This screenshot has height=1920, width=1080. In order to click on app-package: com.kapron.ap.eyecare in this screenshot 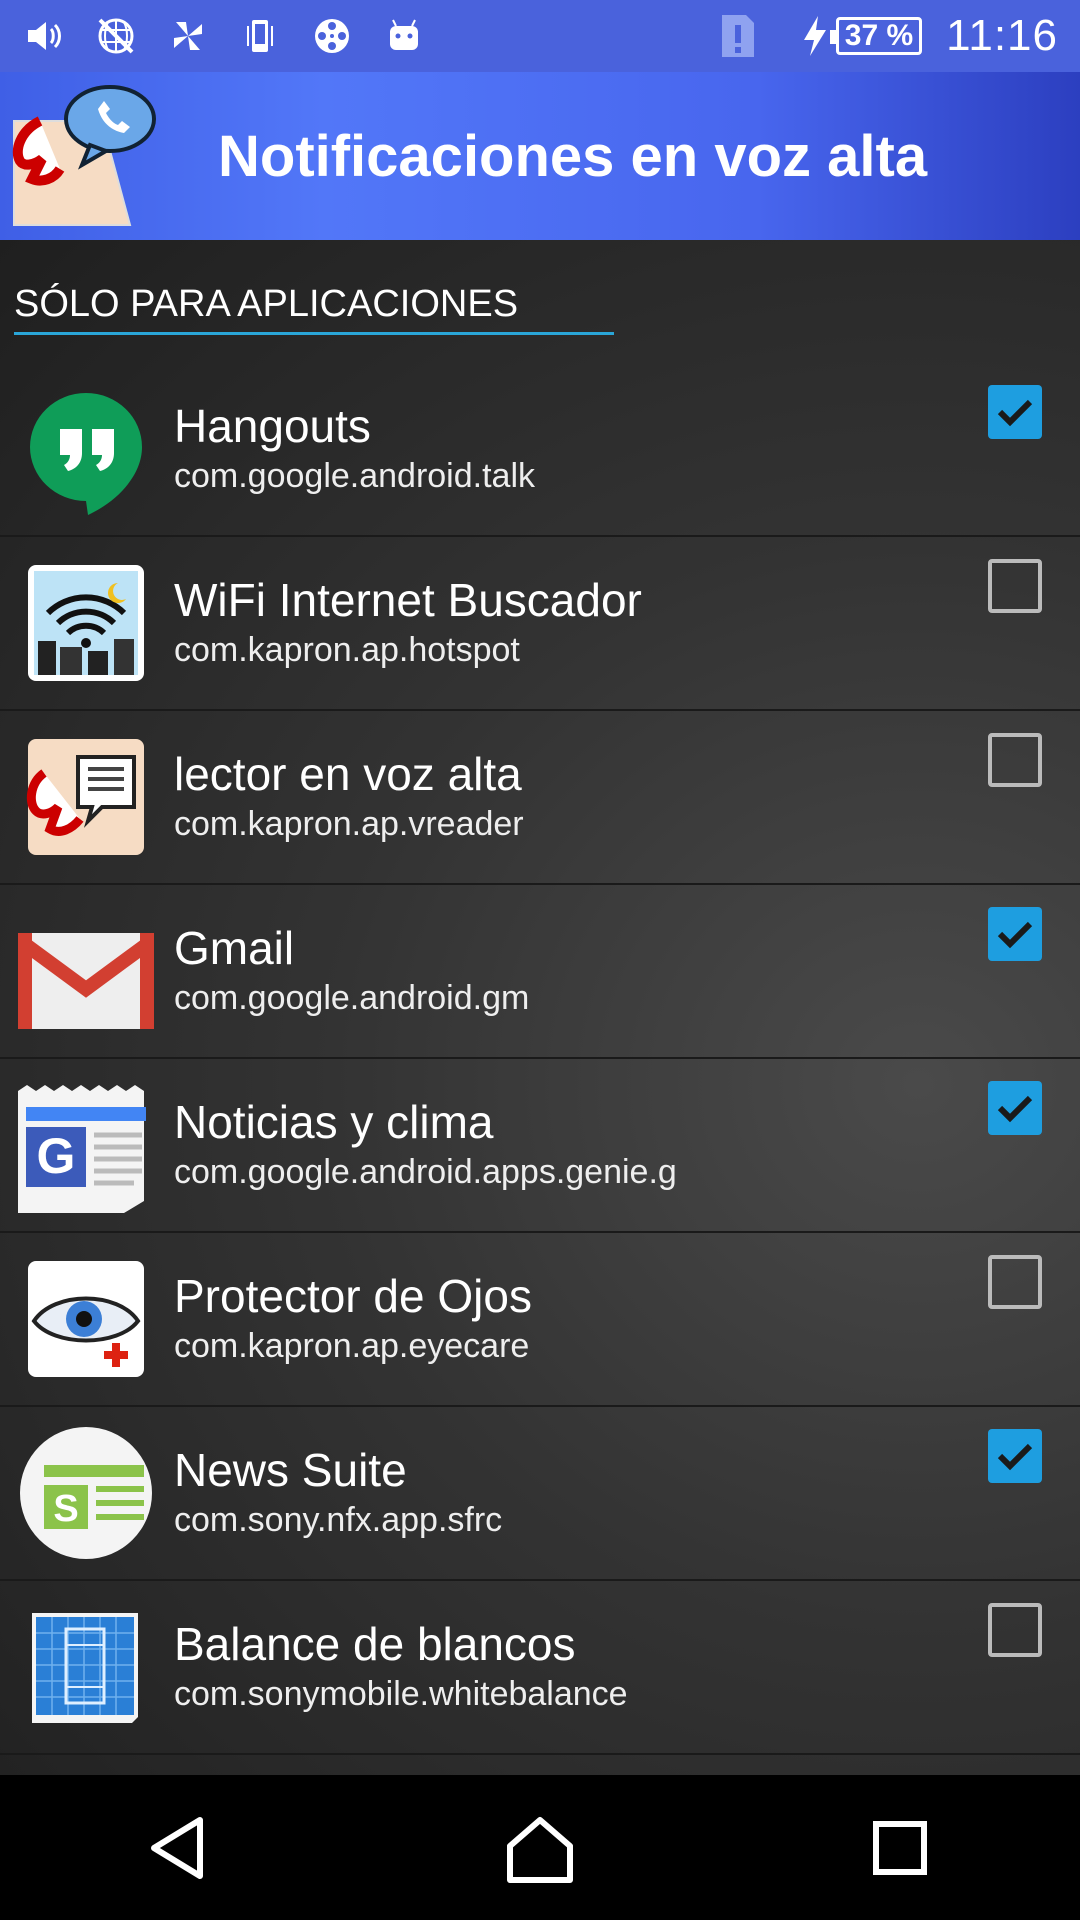, I will do `click(352, 1346)`.